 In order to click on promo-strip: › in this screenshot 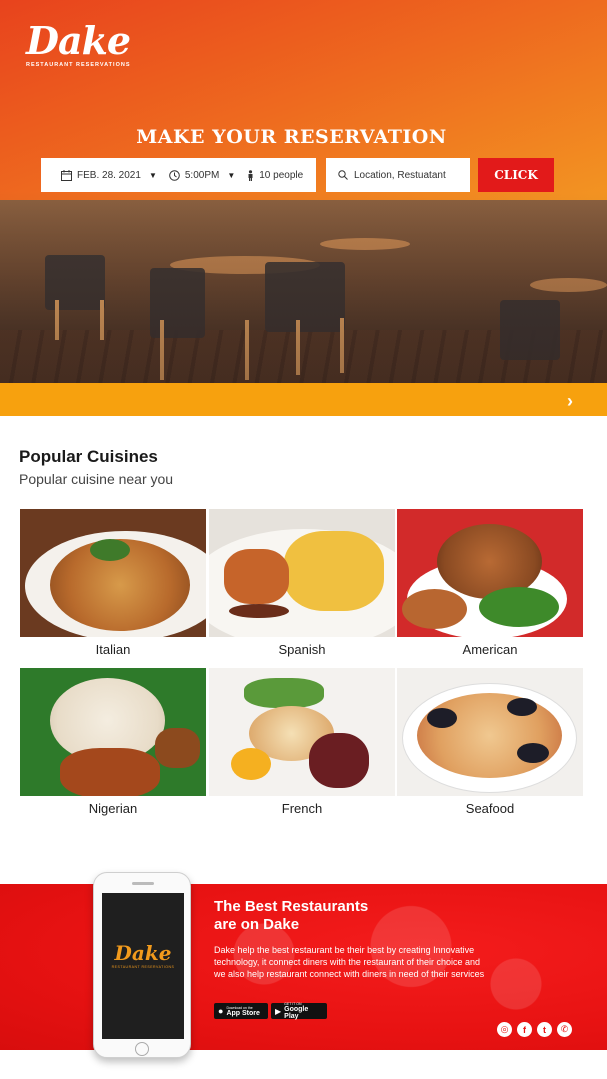, I will do `click(303, 399)`.